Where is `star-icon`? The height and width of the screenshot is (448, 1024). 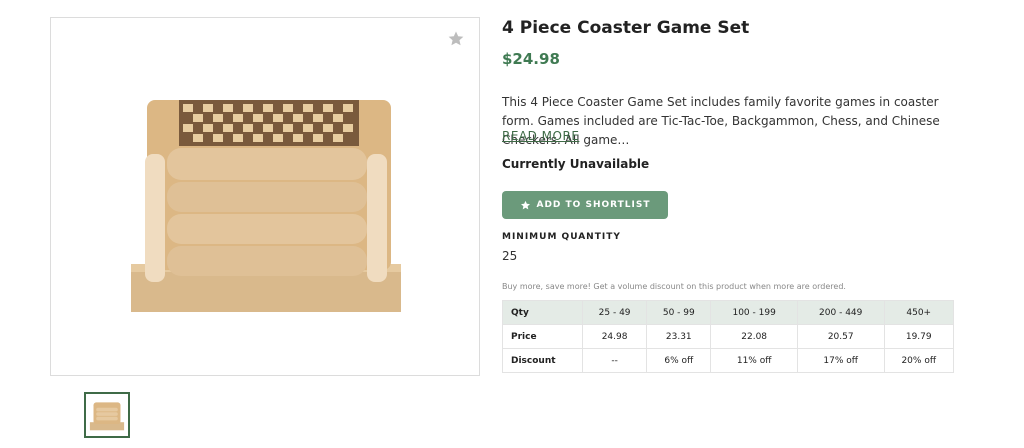
star-icon is located at coordinates (525, 204).